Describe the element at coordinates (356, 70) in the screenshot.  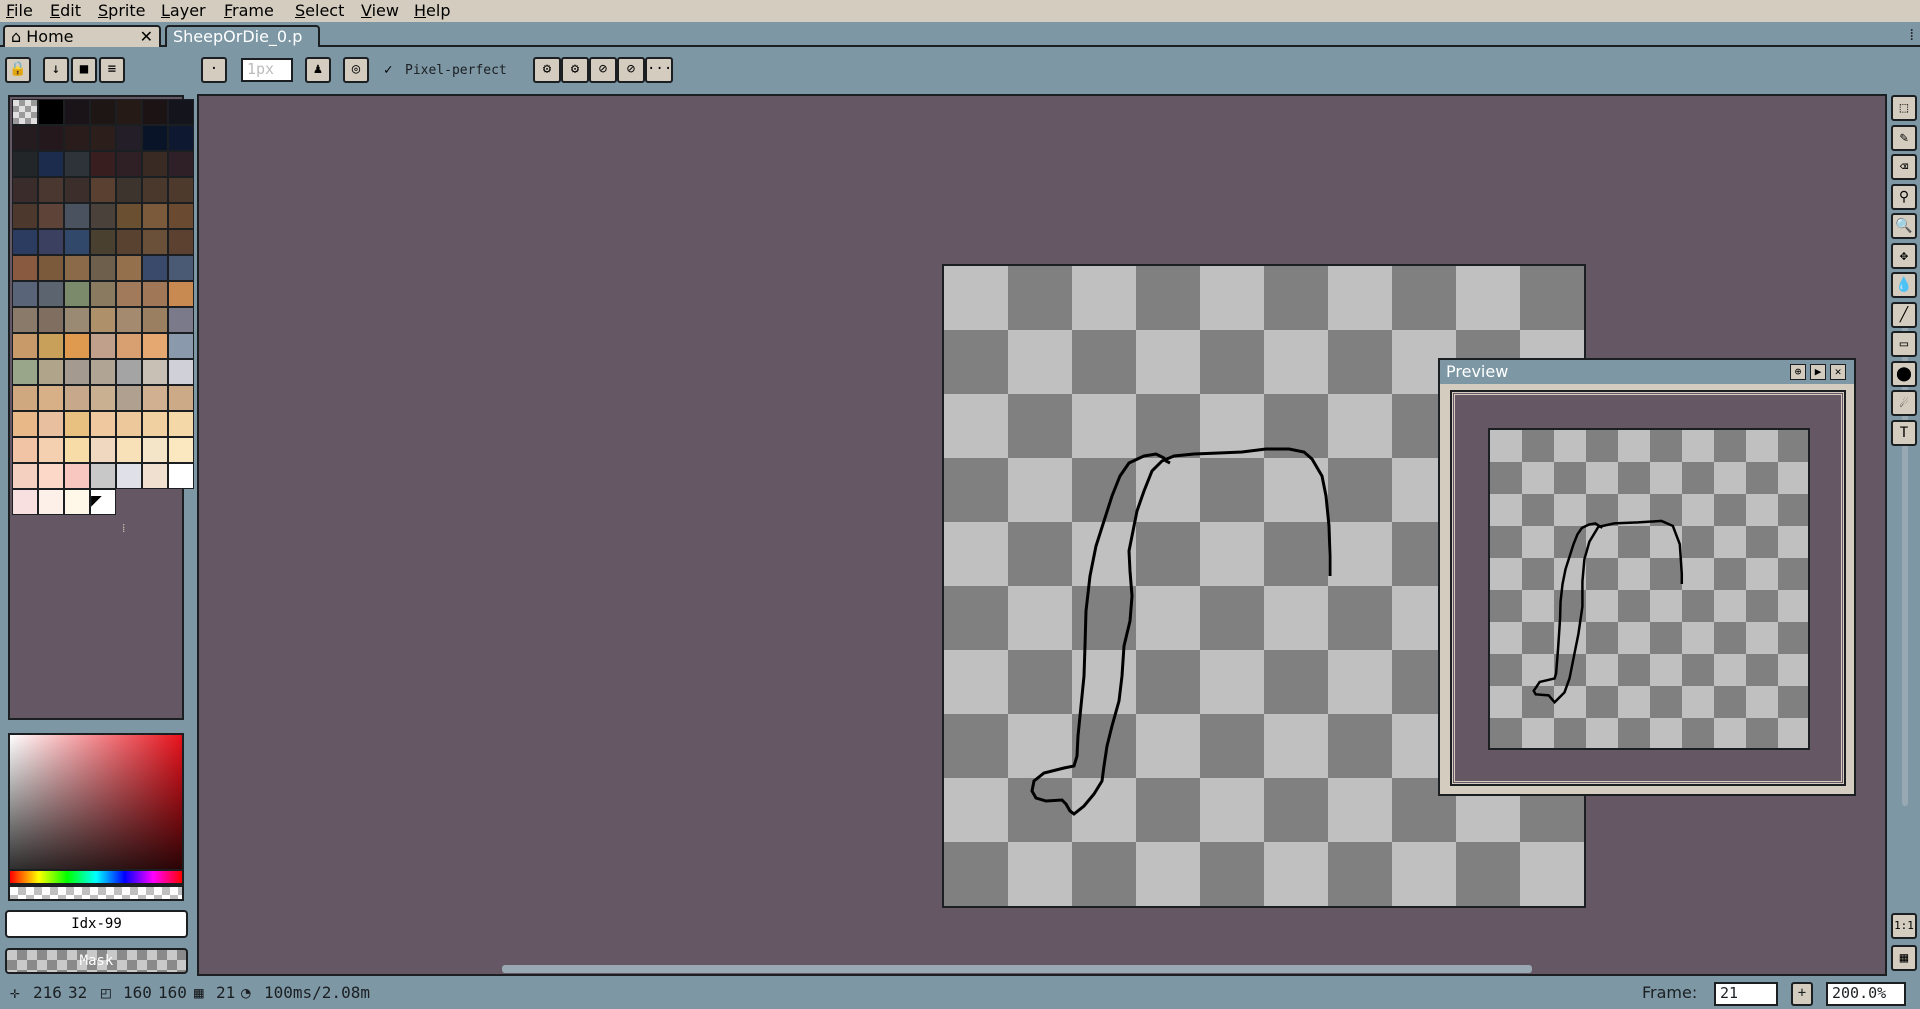
I see `symmetry-icon: ◎` at that location.